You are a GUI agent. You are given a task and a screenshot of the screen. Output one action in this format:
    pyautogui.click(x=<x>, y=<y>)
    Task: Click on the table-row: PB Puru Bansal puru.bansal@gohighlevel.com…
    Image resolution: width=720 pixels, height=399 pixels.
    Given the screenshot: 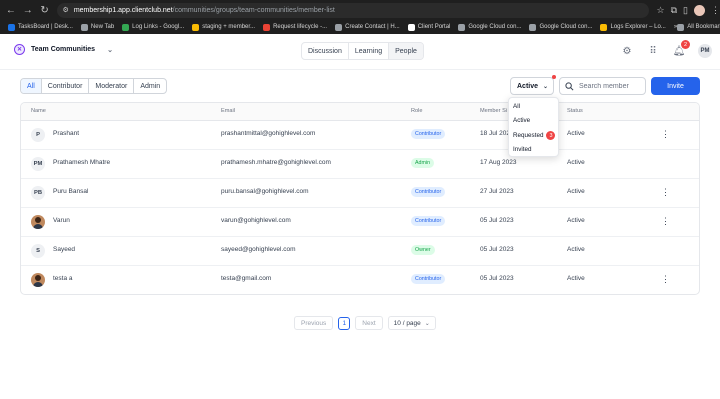 What is the action you would take?
    pyautogui.click(x=360, y=193)
    